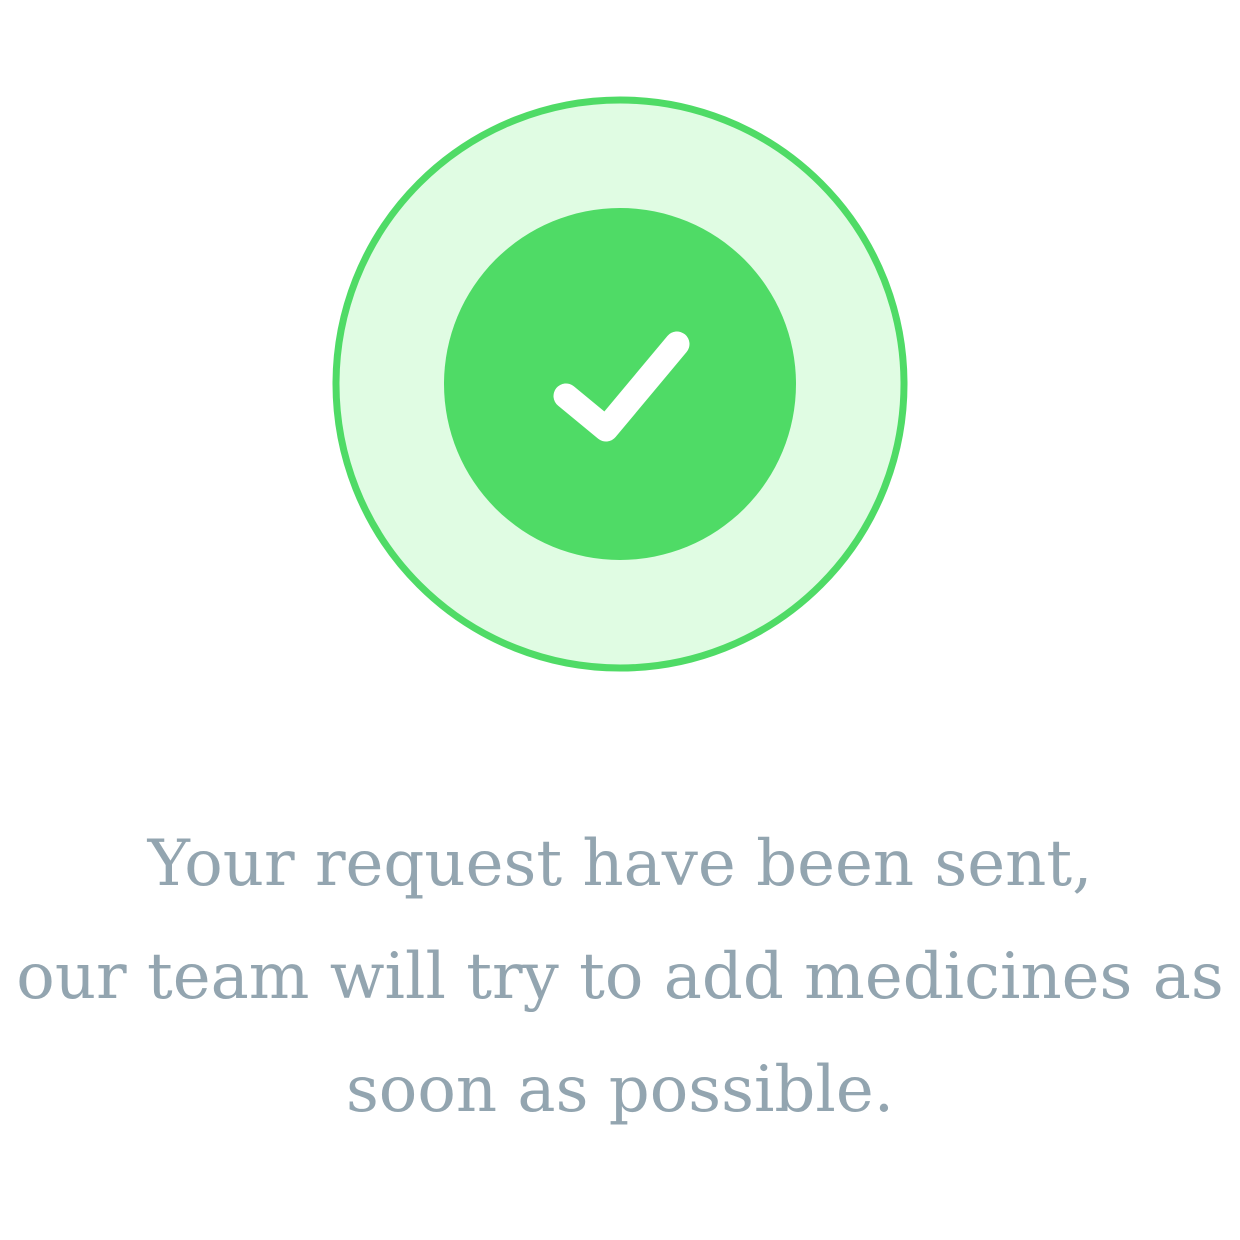 The height and width of the screenshot is (1240, 1240). What do you see at coordinates (620, 1090) in the screenshot?
I see `message-line-3: soon as possible.` at bounding box center [620, 1090].